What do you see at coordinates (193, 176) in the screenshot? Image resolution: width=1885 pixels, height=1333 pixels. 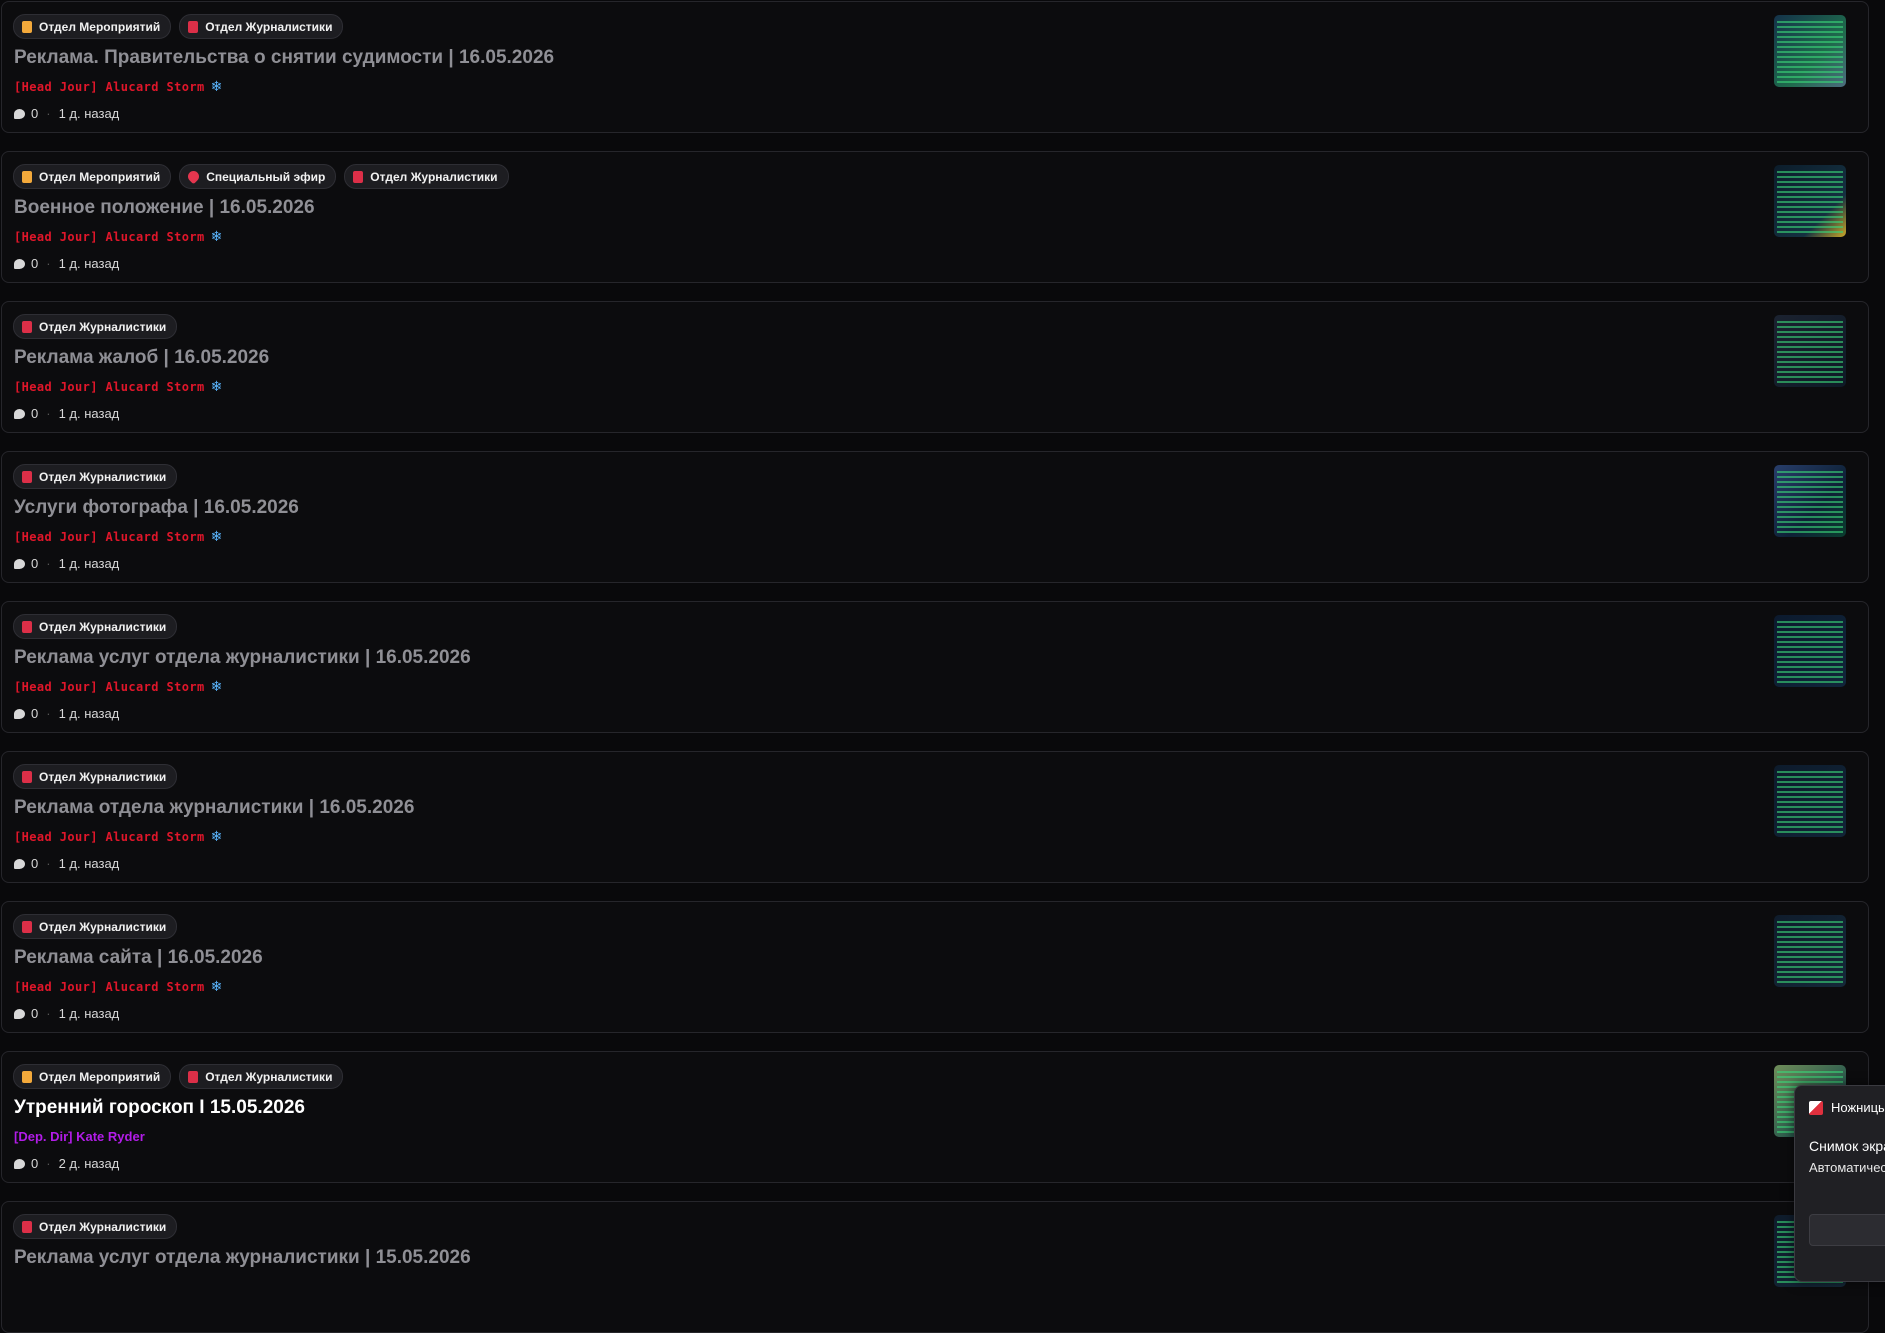 I see `heart-icon` at bounding box center [193, 176].